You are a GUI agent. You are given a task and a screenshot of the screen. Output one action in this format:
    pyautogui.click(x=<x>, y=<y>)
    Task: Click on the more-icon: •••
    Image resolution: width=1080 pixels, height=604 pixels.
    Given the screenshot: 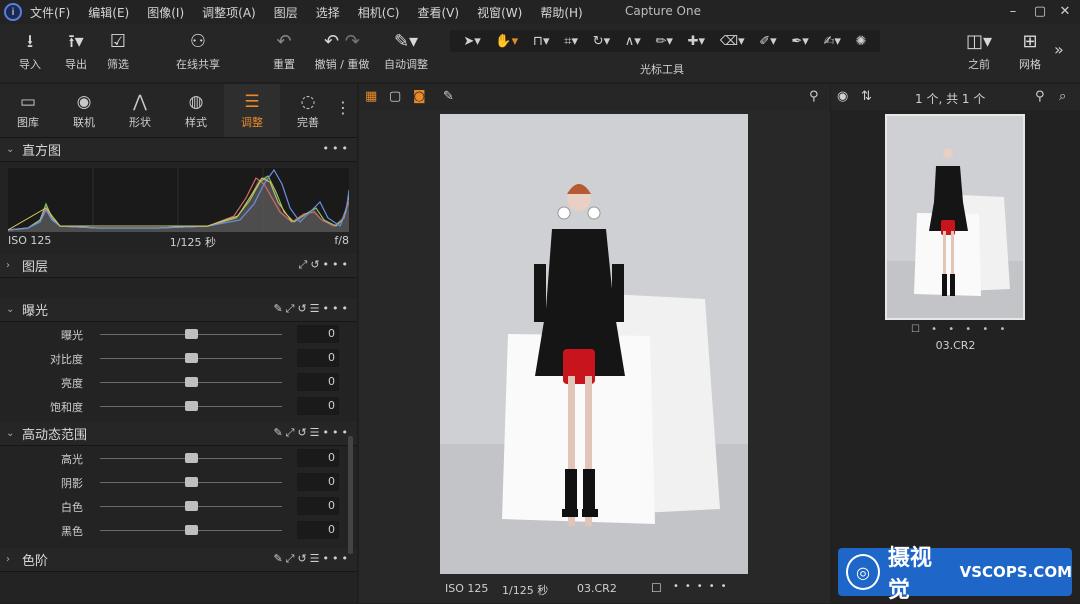 What is the action you would take?
    pyautogui.click(x=337, y=148)
    